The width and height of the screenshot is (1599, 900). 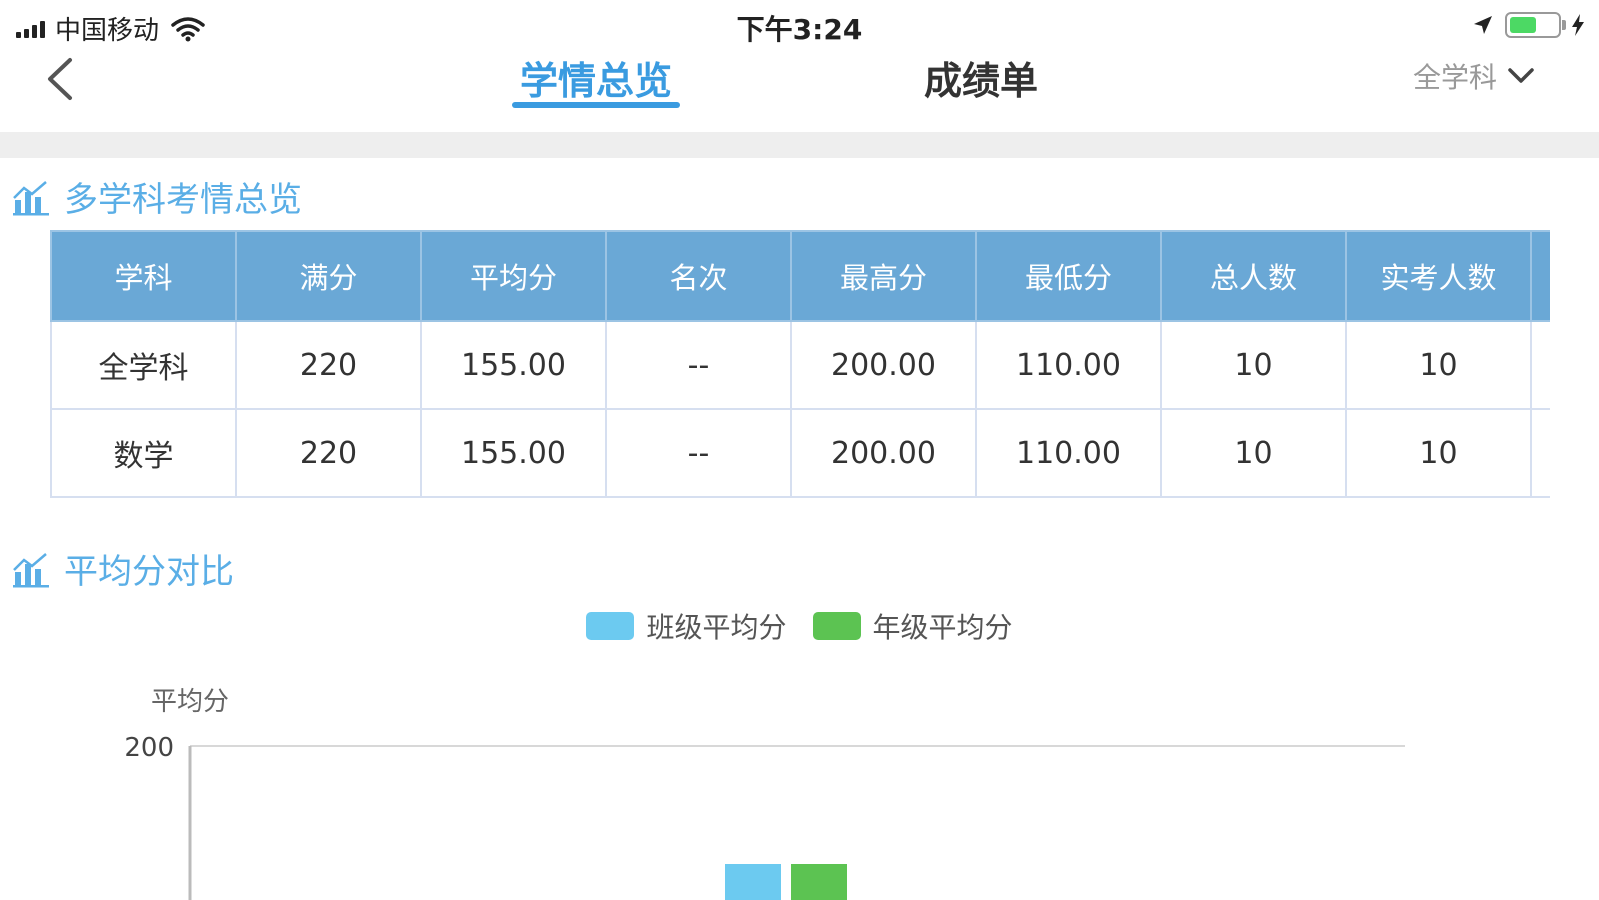 What do you see at coordinates (942, 627) in the screenshot?
I see `legend-label: 年级平均分` at bounding box center [942, 627].